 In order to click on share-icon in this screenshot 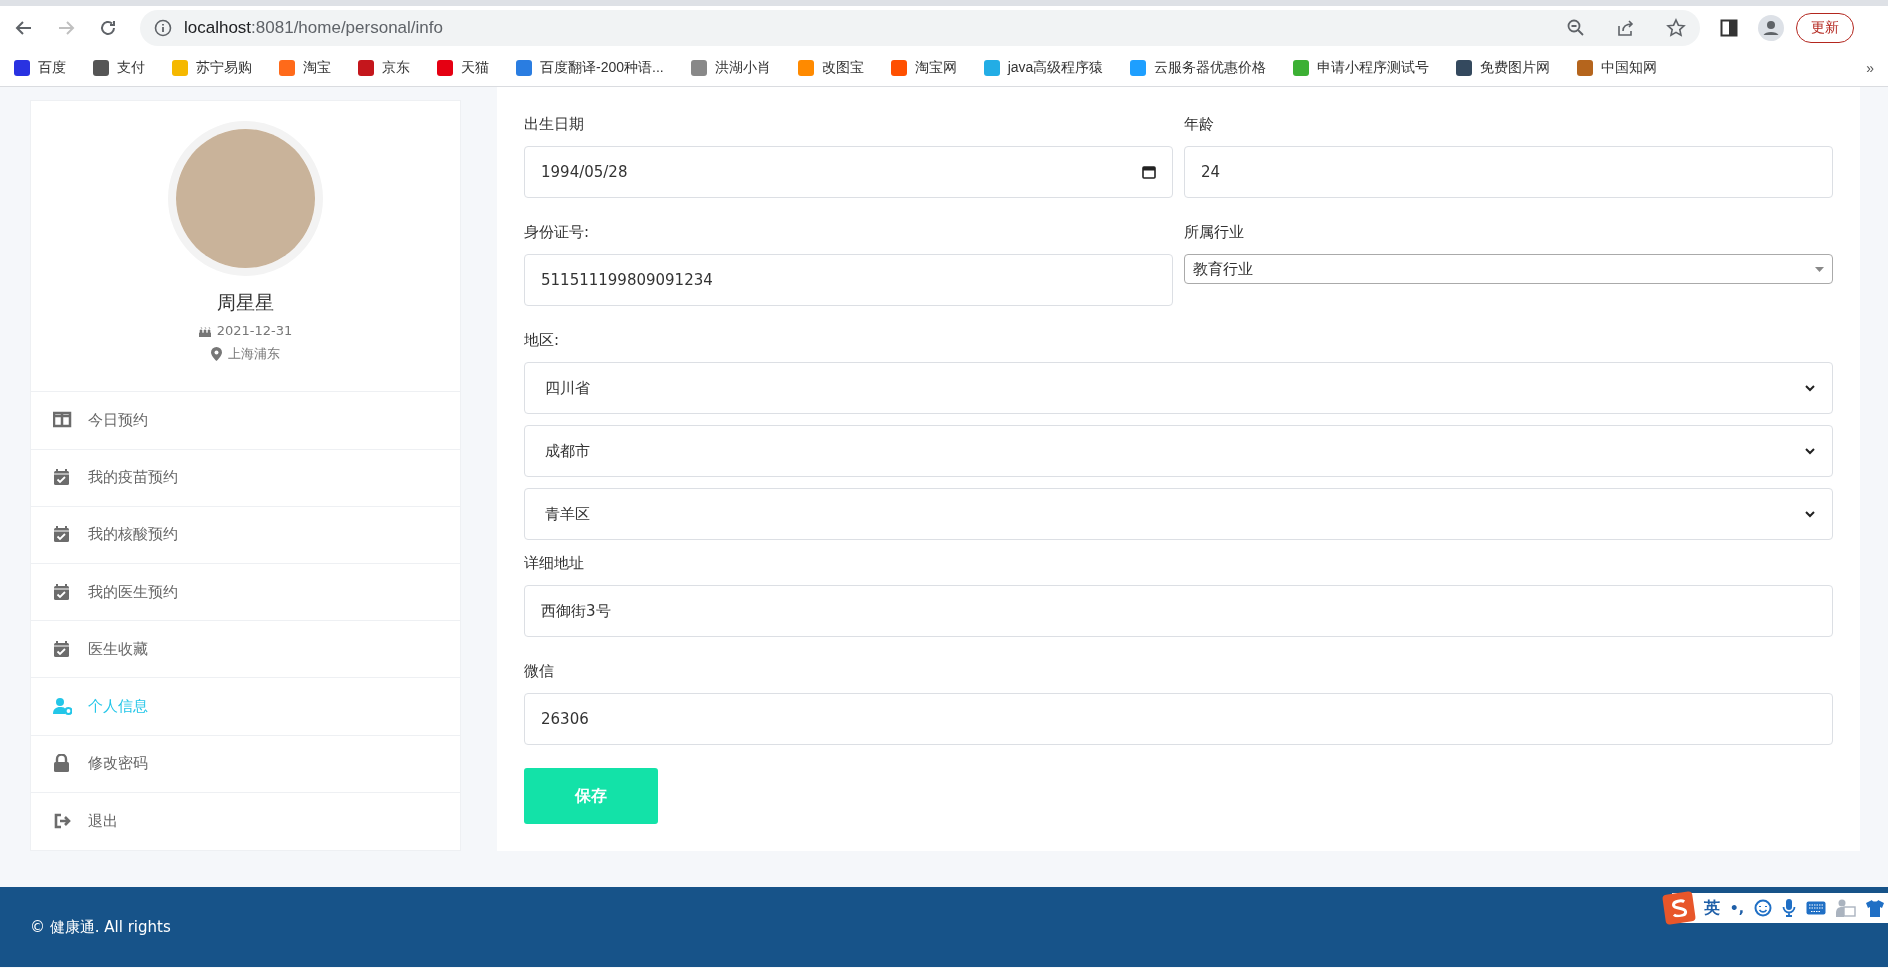, I will do `click(1626, 28)`.